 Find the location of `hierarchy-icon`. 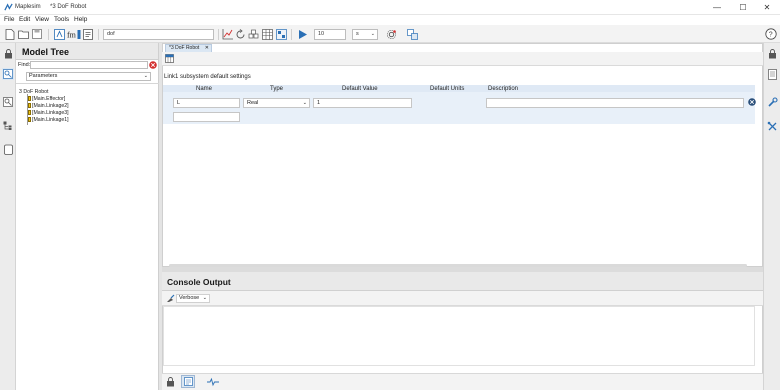

hierarchy-icon is located at coordinates (8, 126).